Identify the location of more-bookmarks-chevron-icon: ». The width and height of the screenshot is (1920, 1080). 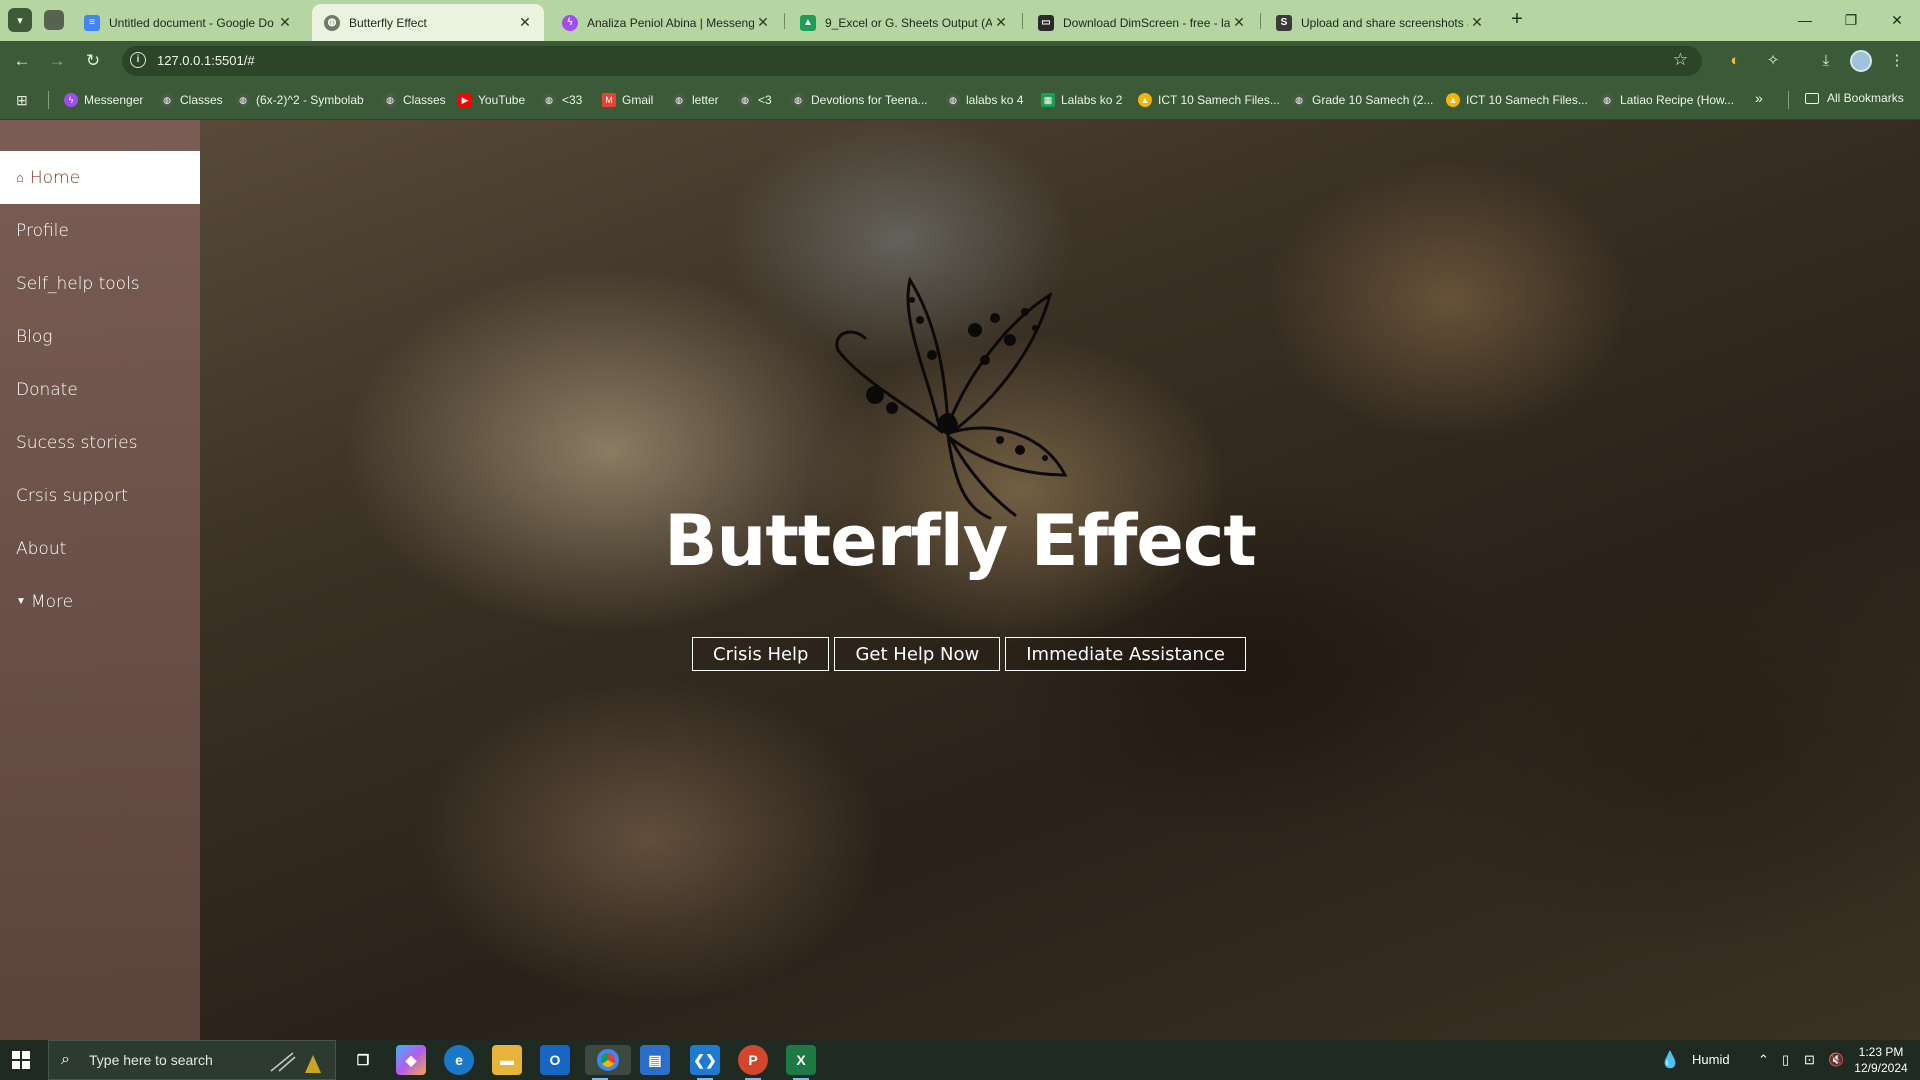
(1759, 98).